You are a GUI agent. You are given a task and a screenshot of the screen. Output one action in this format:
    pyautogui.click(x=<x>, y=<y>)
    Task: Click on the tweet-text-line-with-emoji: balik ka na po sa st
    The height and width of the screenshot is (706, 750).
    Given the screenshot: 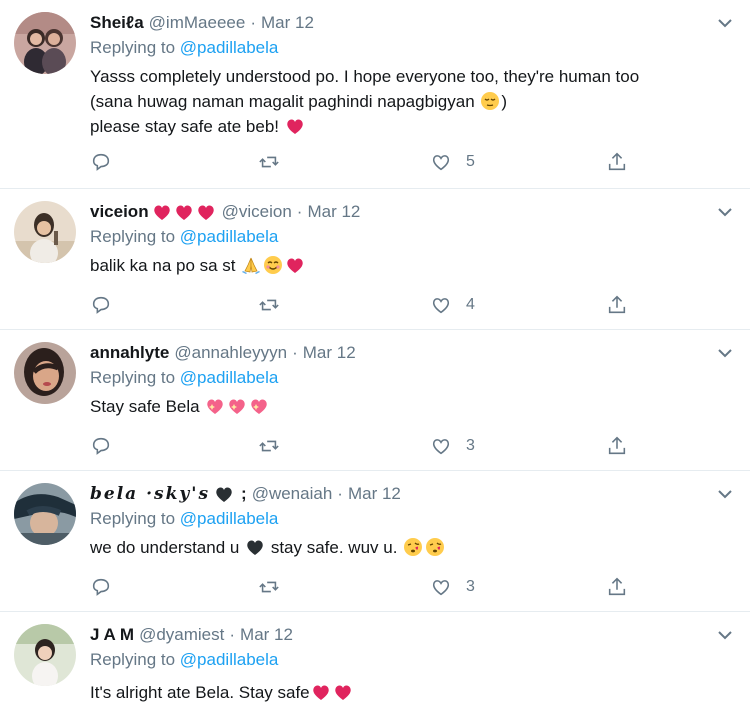 What is the action you would take?
    pyautogui.click(x=198, y=265)
    